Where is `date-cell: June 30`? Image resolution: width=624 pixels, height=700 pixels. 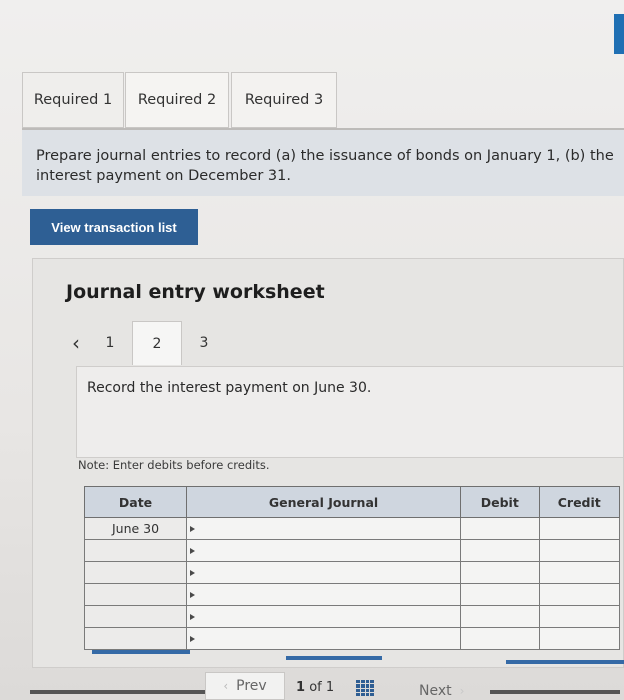 date-cell: June 30 is located at coordinates (135, 528).